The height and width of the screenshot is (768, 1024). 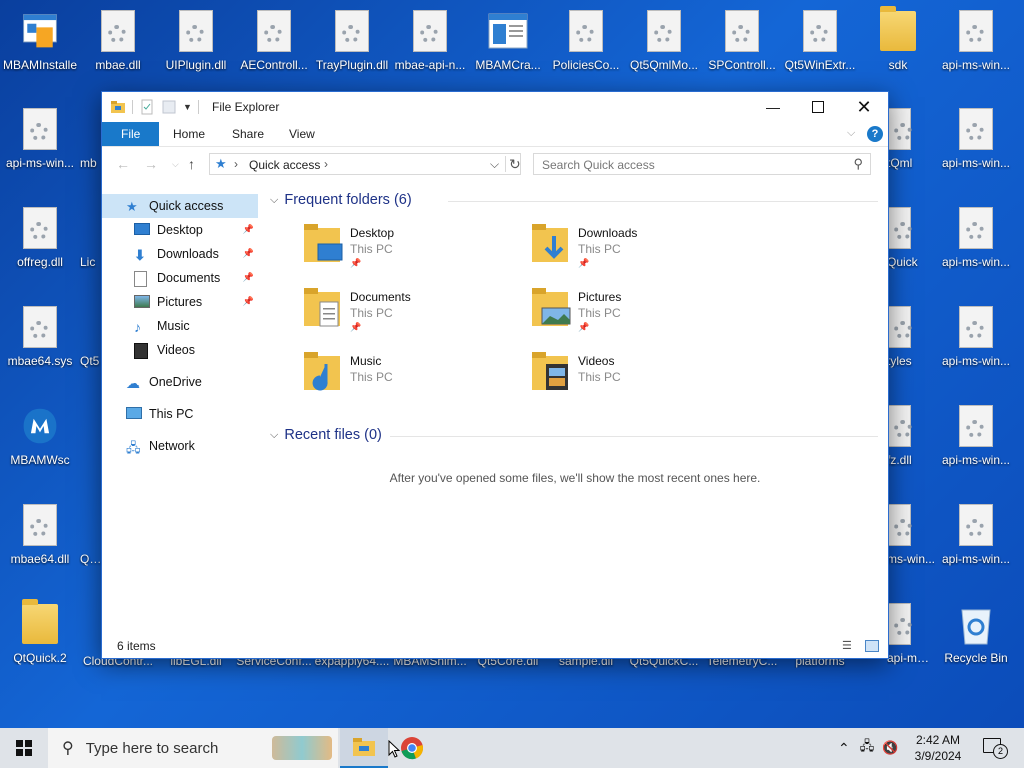 What do you see at coordinates (356, 327) in the screenshot?
I see `pin-icon: 📌` at bounding box center [356, 327].